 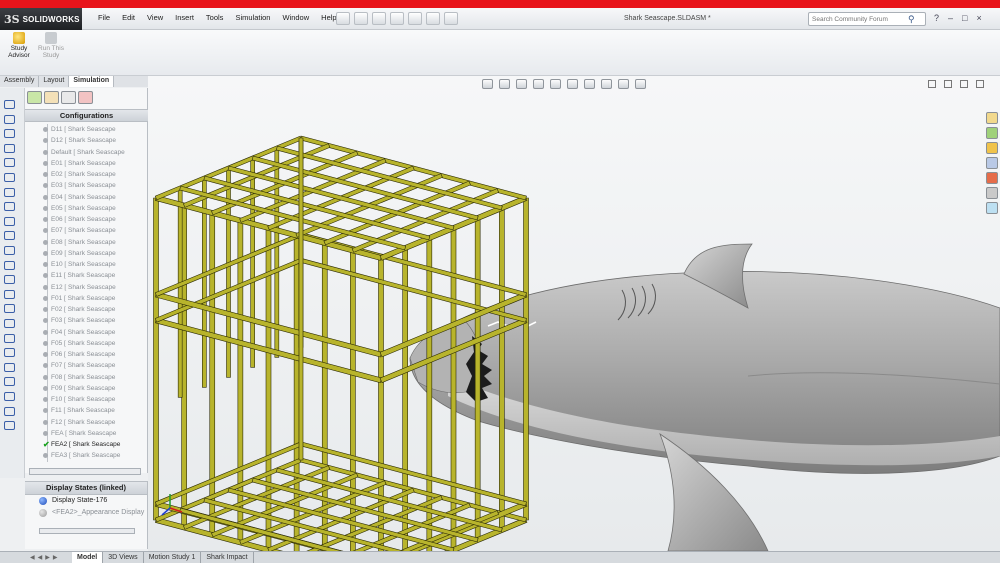 What do you see at coordinates (86, 445) in the screenshot?
I see `configuration-item: ✔ FEA2 [ Shark Seascape` at bounding box center [86, 445].